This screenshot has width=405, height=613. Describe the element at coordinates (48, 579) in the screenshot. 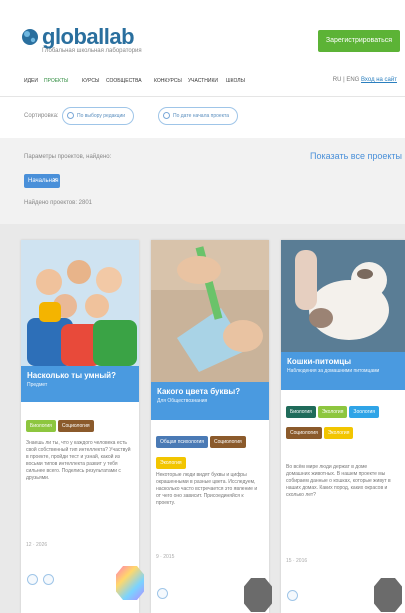

I see `share-button` at that location.